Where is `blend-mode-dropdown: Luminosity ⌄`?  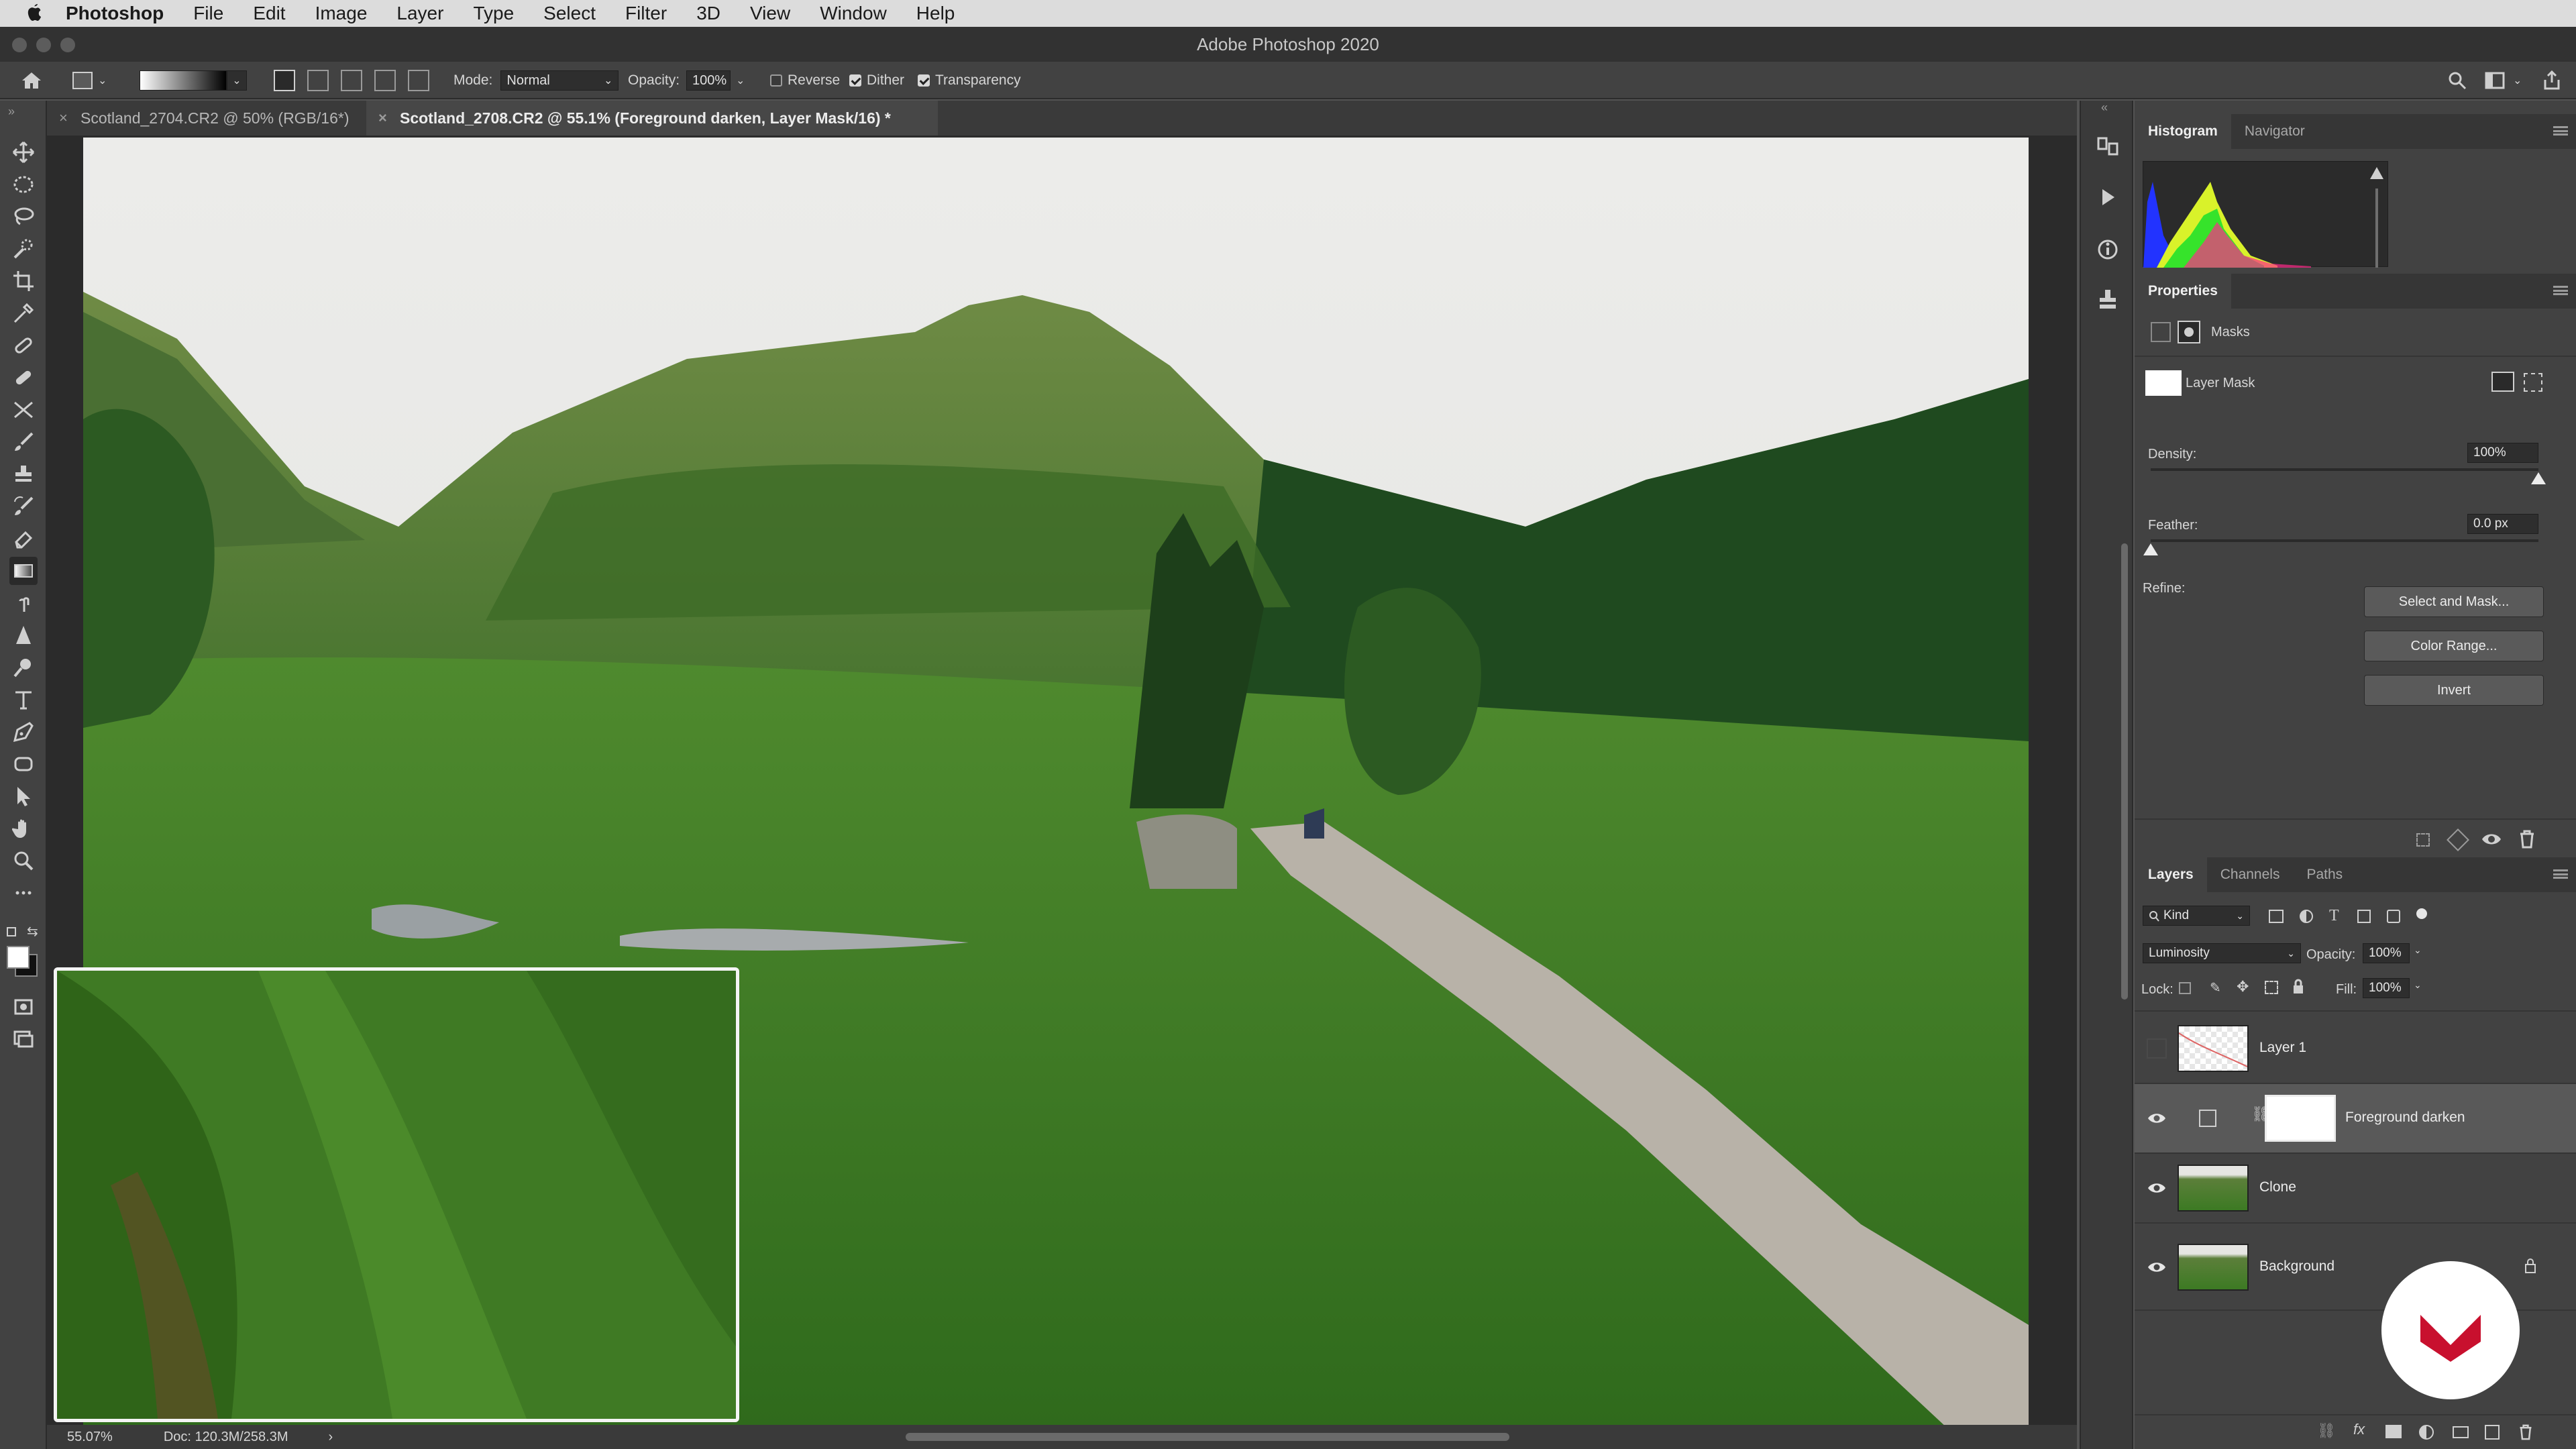 blend-mode-dropdown: Luminosity ⌄ is located at coordinates (2222, 953).